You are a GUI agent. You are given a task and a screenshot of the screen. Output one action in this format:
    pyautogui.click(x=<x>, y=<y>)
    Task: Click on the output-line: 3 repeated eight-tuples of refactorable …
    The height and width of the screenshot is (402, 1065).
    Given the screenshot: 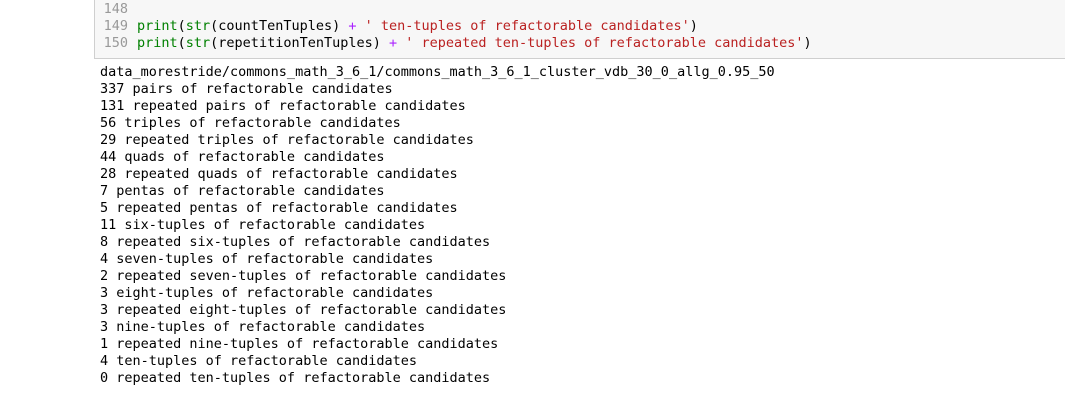 What is the action you would take?
    pyautogui.click(x=303, y=310)
    